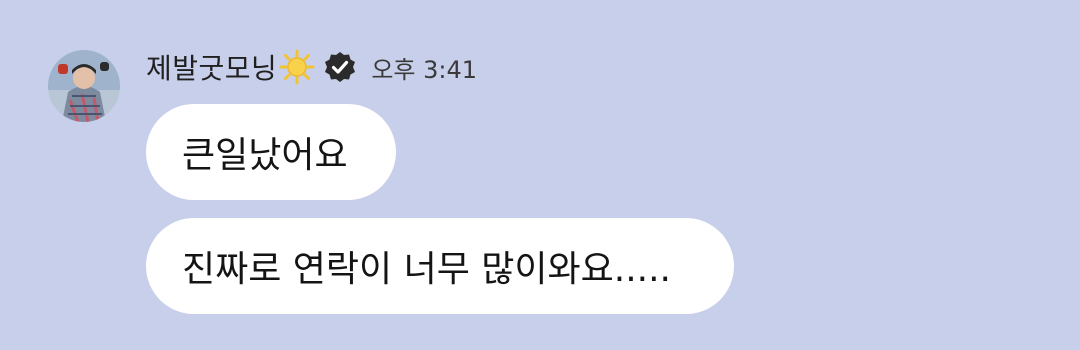 This screenshot has height=350, width=1080. I want to click on message-bubble: 큰일났어요, so click(271, 152).